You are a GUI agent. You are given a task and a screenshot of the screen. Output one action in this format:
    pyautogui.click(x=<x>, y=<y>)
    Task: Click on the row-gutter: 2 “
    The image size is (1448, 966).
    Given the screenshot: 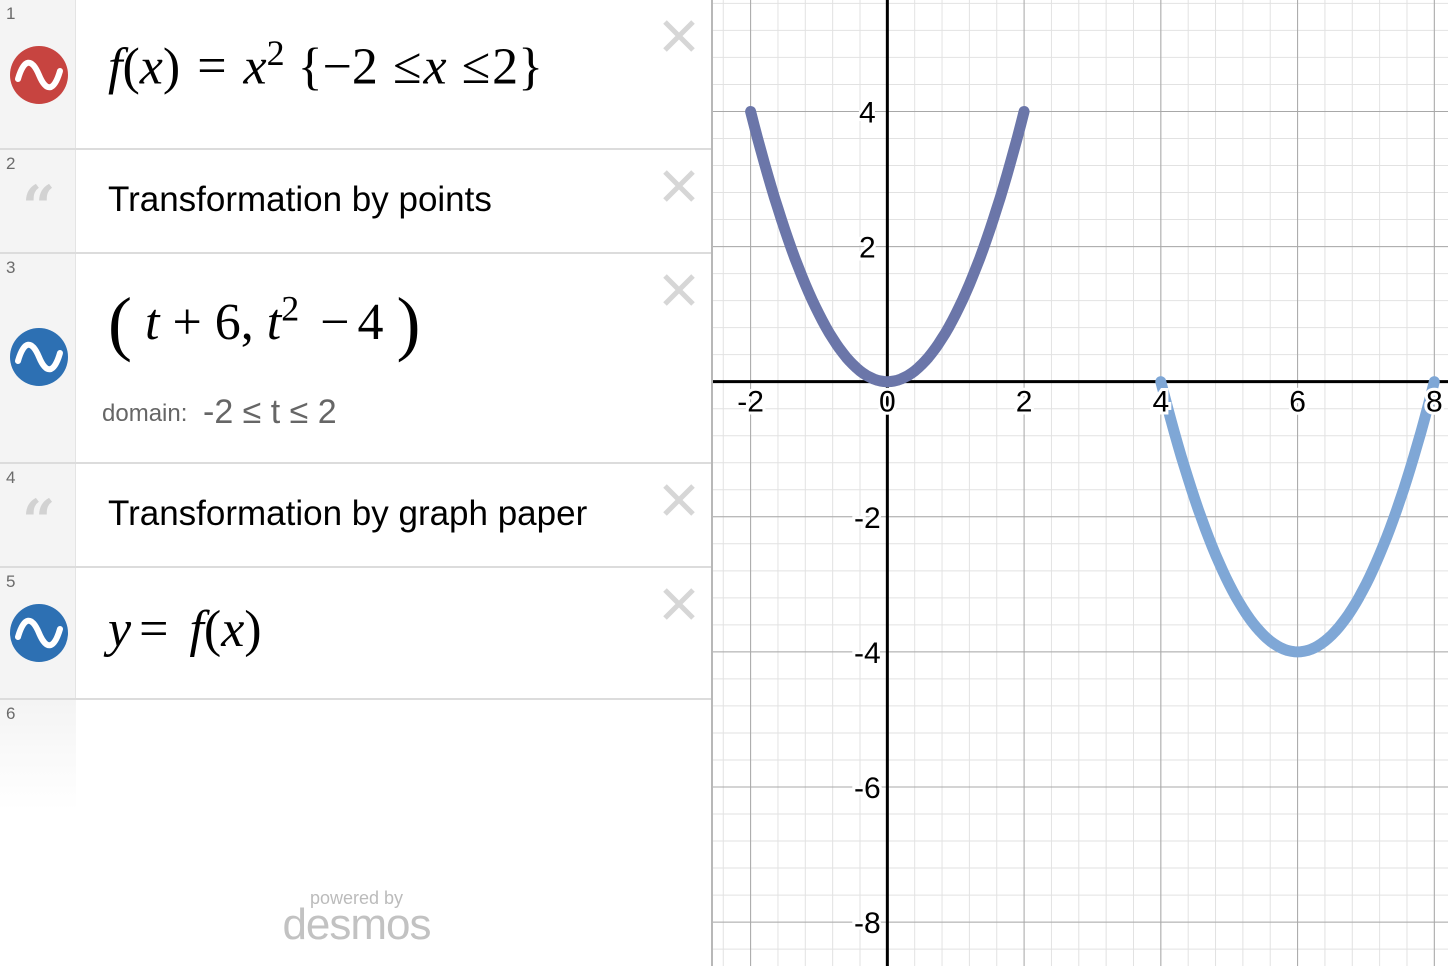 What is the action you would take?
    pyautogui.click(x=38, y=201)
    